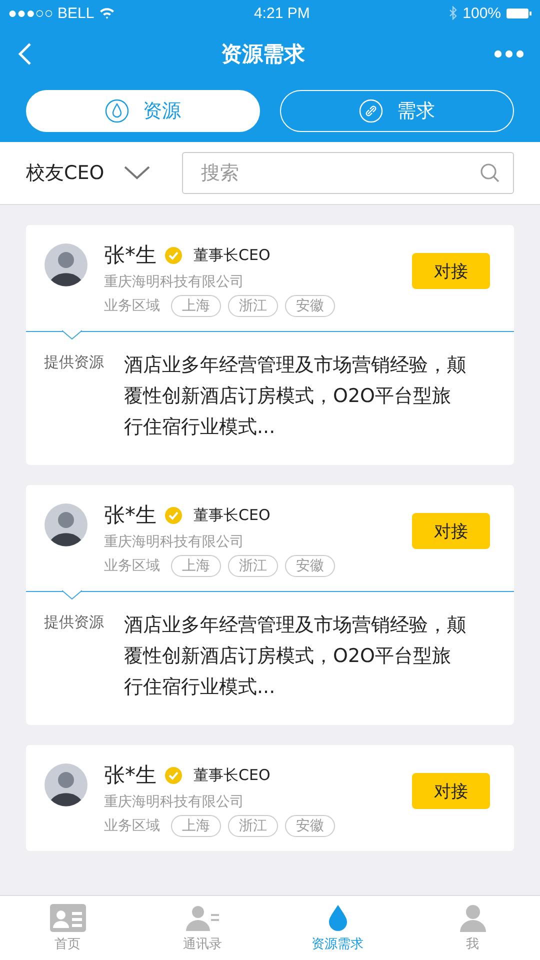 This screenshot has width=540, height=960. What do you see at coordinates (453, 13) in the screenshot?
I see `bluetooth-icon` at bounding box center [453, 13].